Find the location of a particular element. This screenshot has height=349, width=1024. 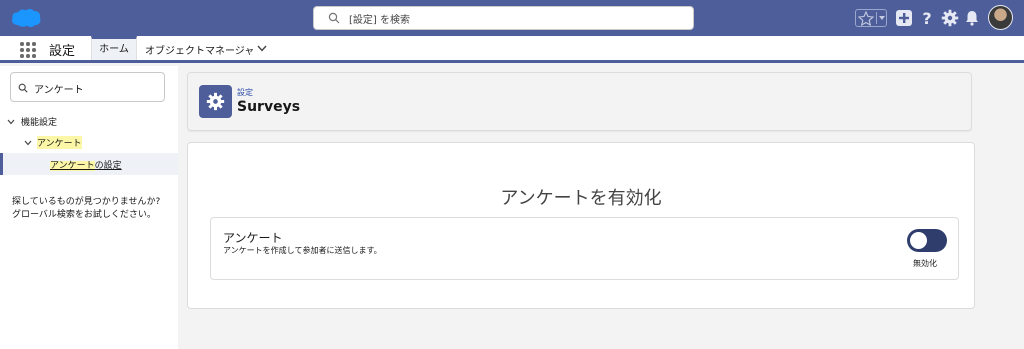

setting-name: アンケート is located at coordinates (253, 238).